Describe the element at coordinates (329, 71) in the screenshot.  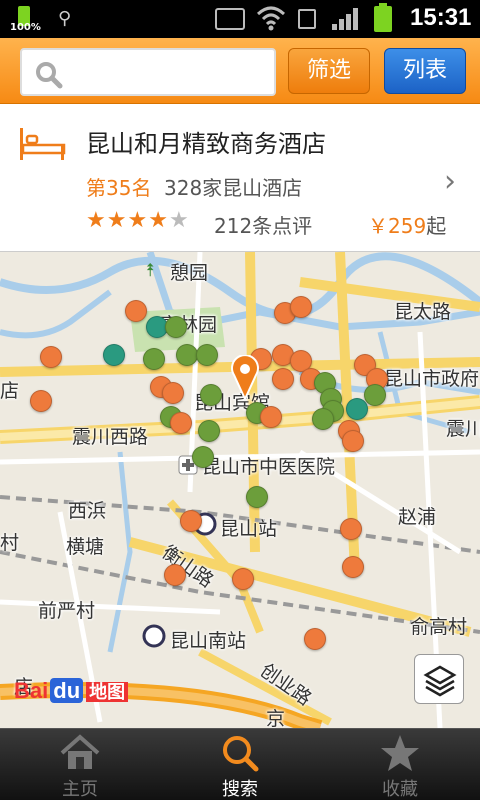
I see `filter-button: 筛选` at that location.